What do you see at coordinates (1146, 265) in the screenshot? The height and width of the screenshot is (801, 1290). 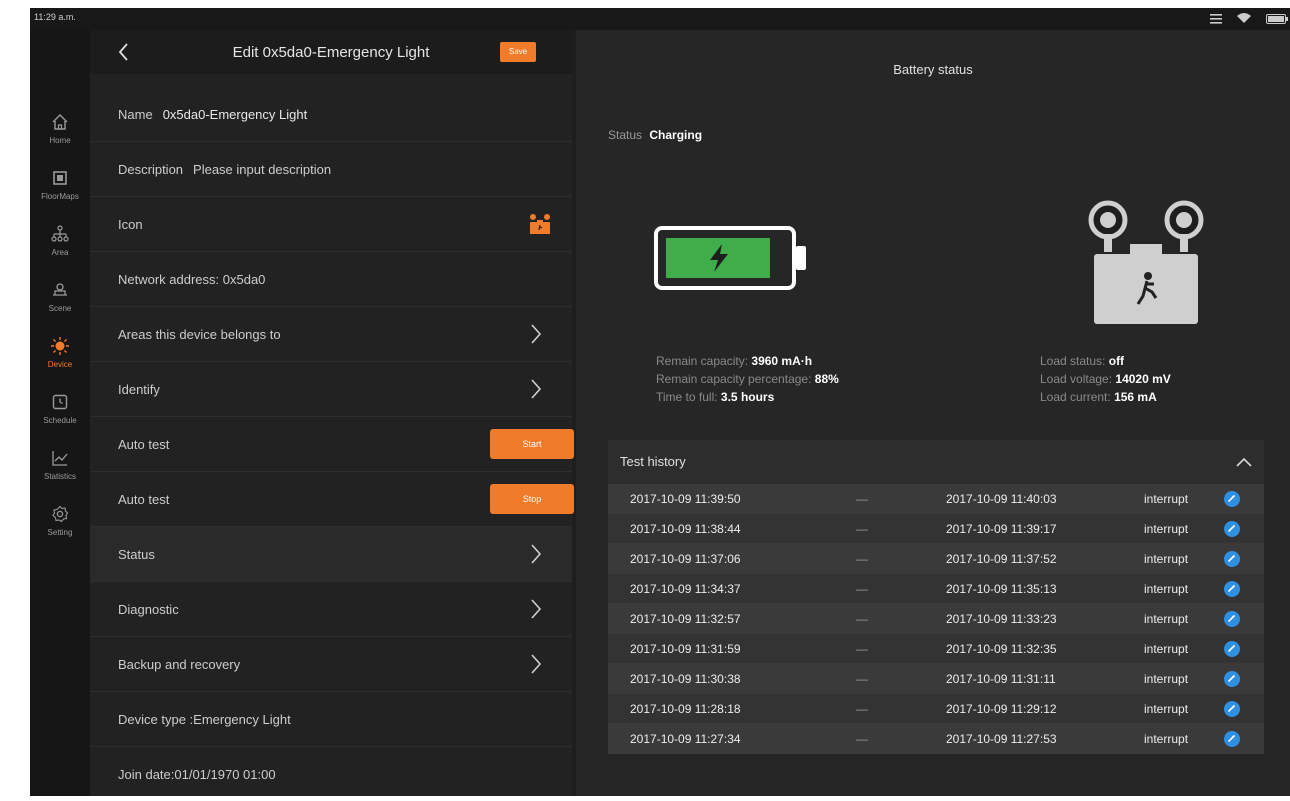 I see `emergency-light-graphic` at bounding box center [1146, 265].